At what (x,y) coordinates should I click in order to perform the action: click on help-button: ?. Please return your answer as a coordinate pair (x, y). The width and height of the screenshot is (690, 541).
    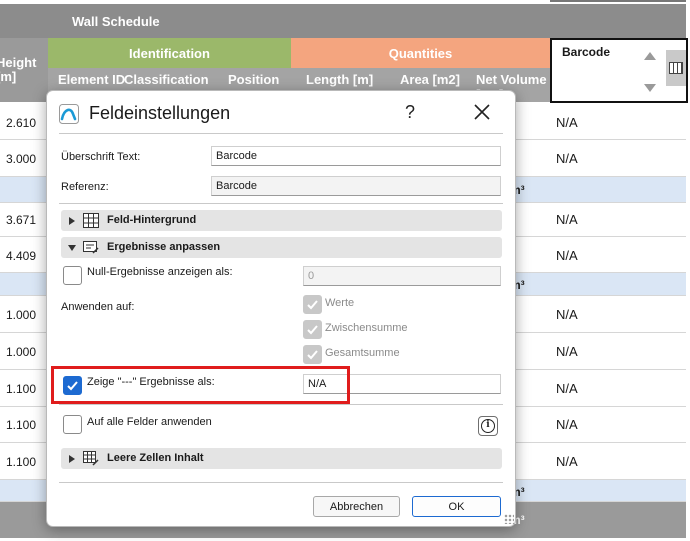
    Looking at the image, I should click on (410, 112).